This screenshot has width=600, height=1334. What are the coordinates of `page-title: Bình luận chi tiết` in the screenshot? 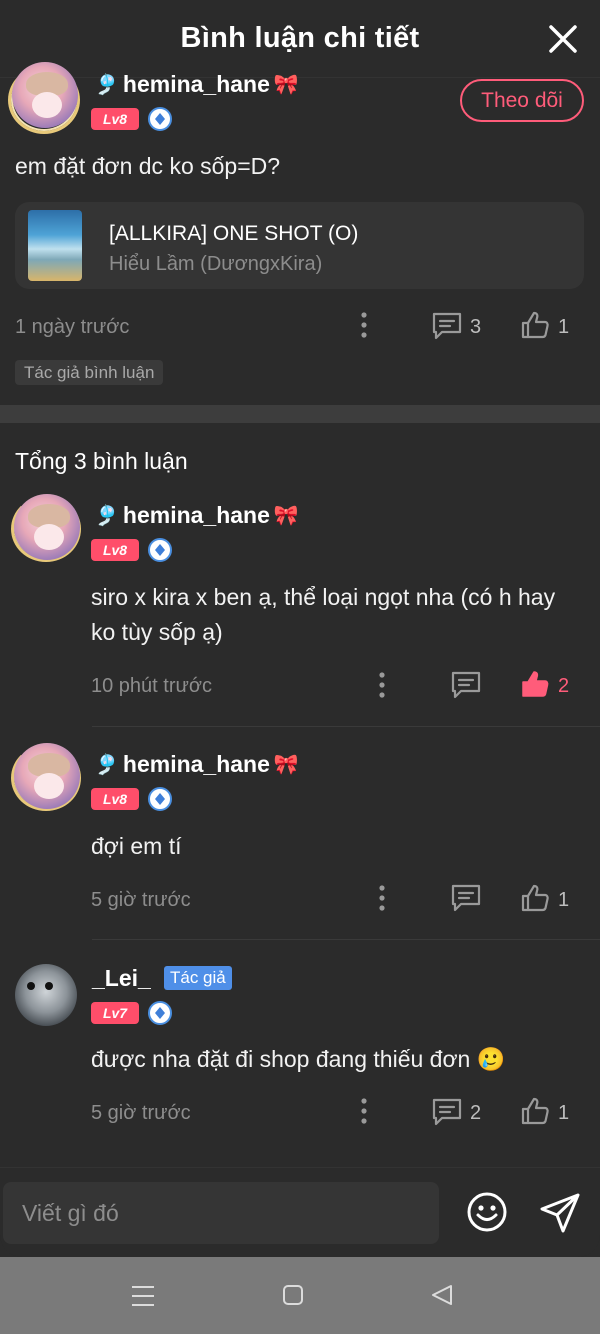 It's located at (300, 38).